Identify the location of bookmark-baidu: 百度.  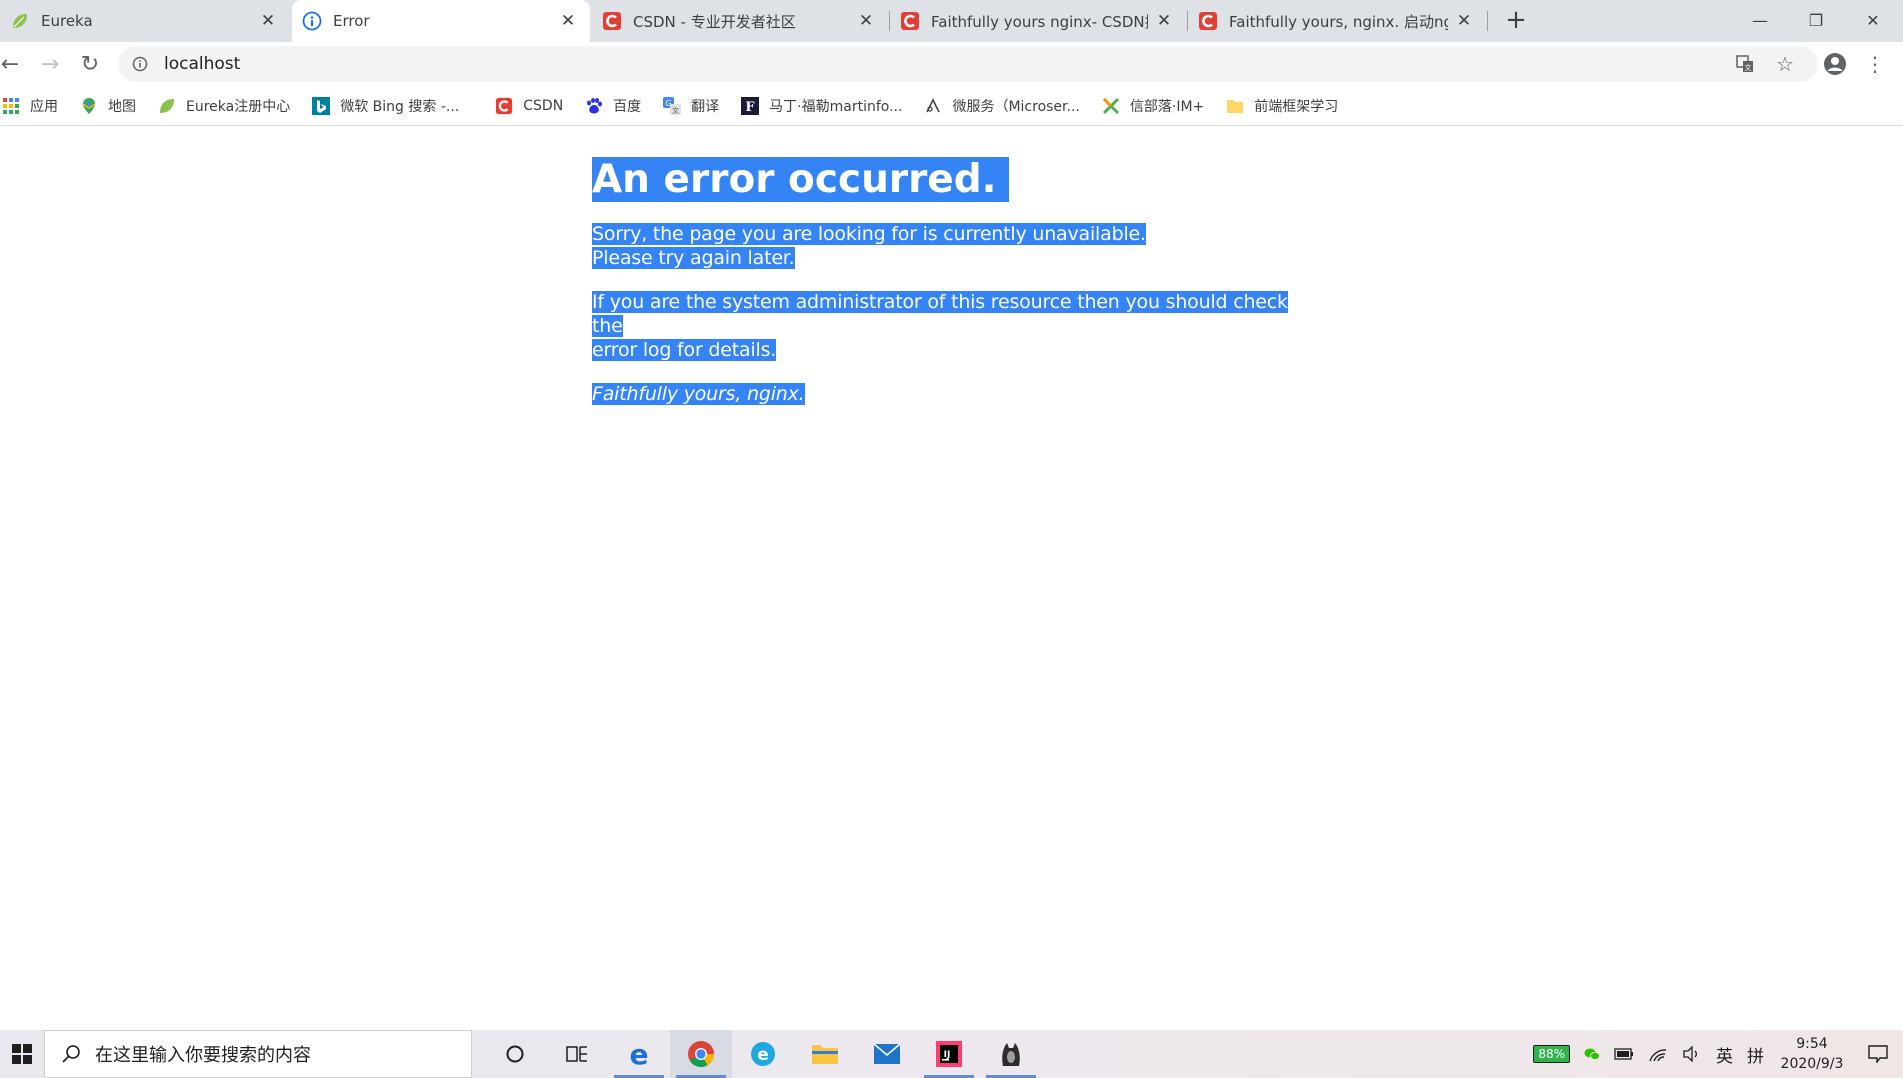
(613, 106).